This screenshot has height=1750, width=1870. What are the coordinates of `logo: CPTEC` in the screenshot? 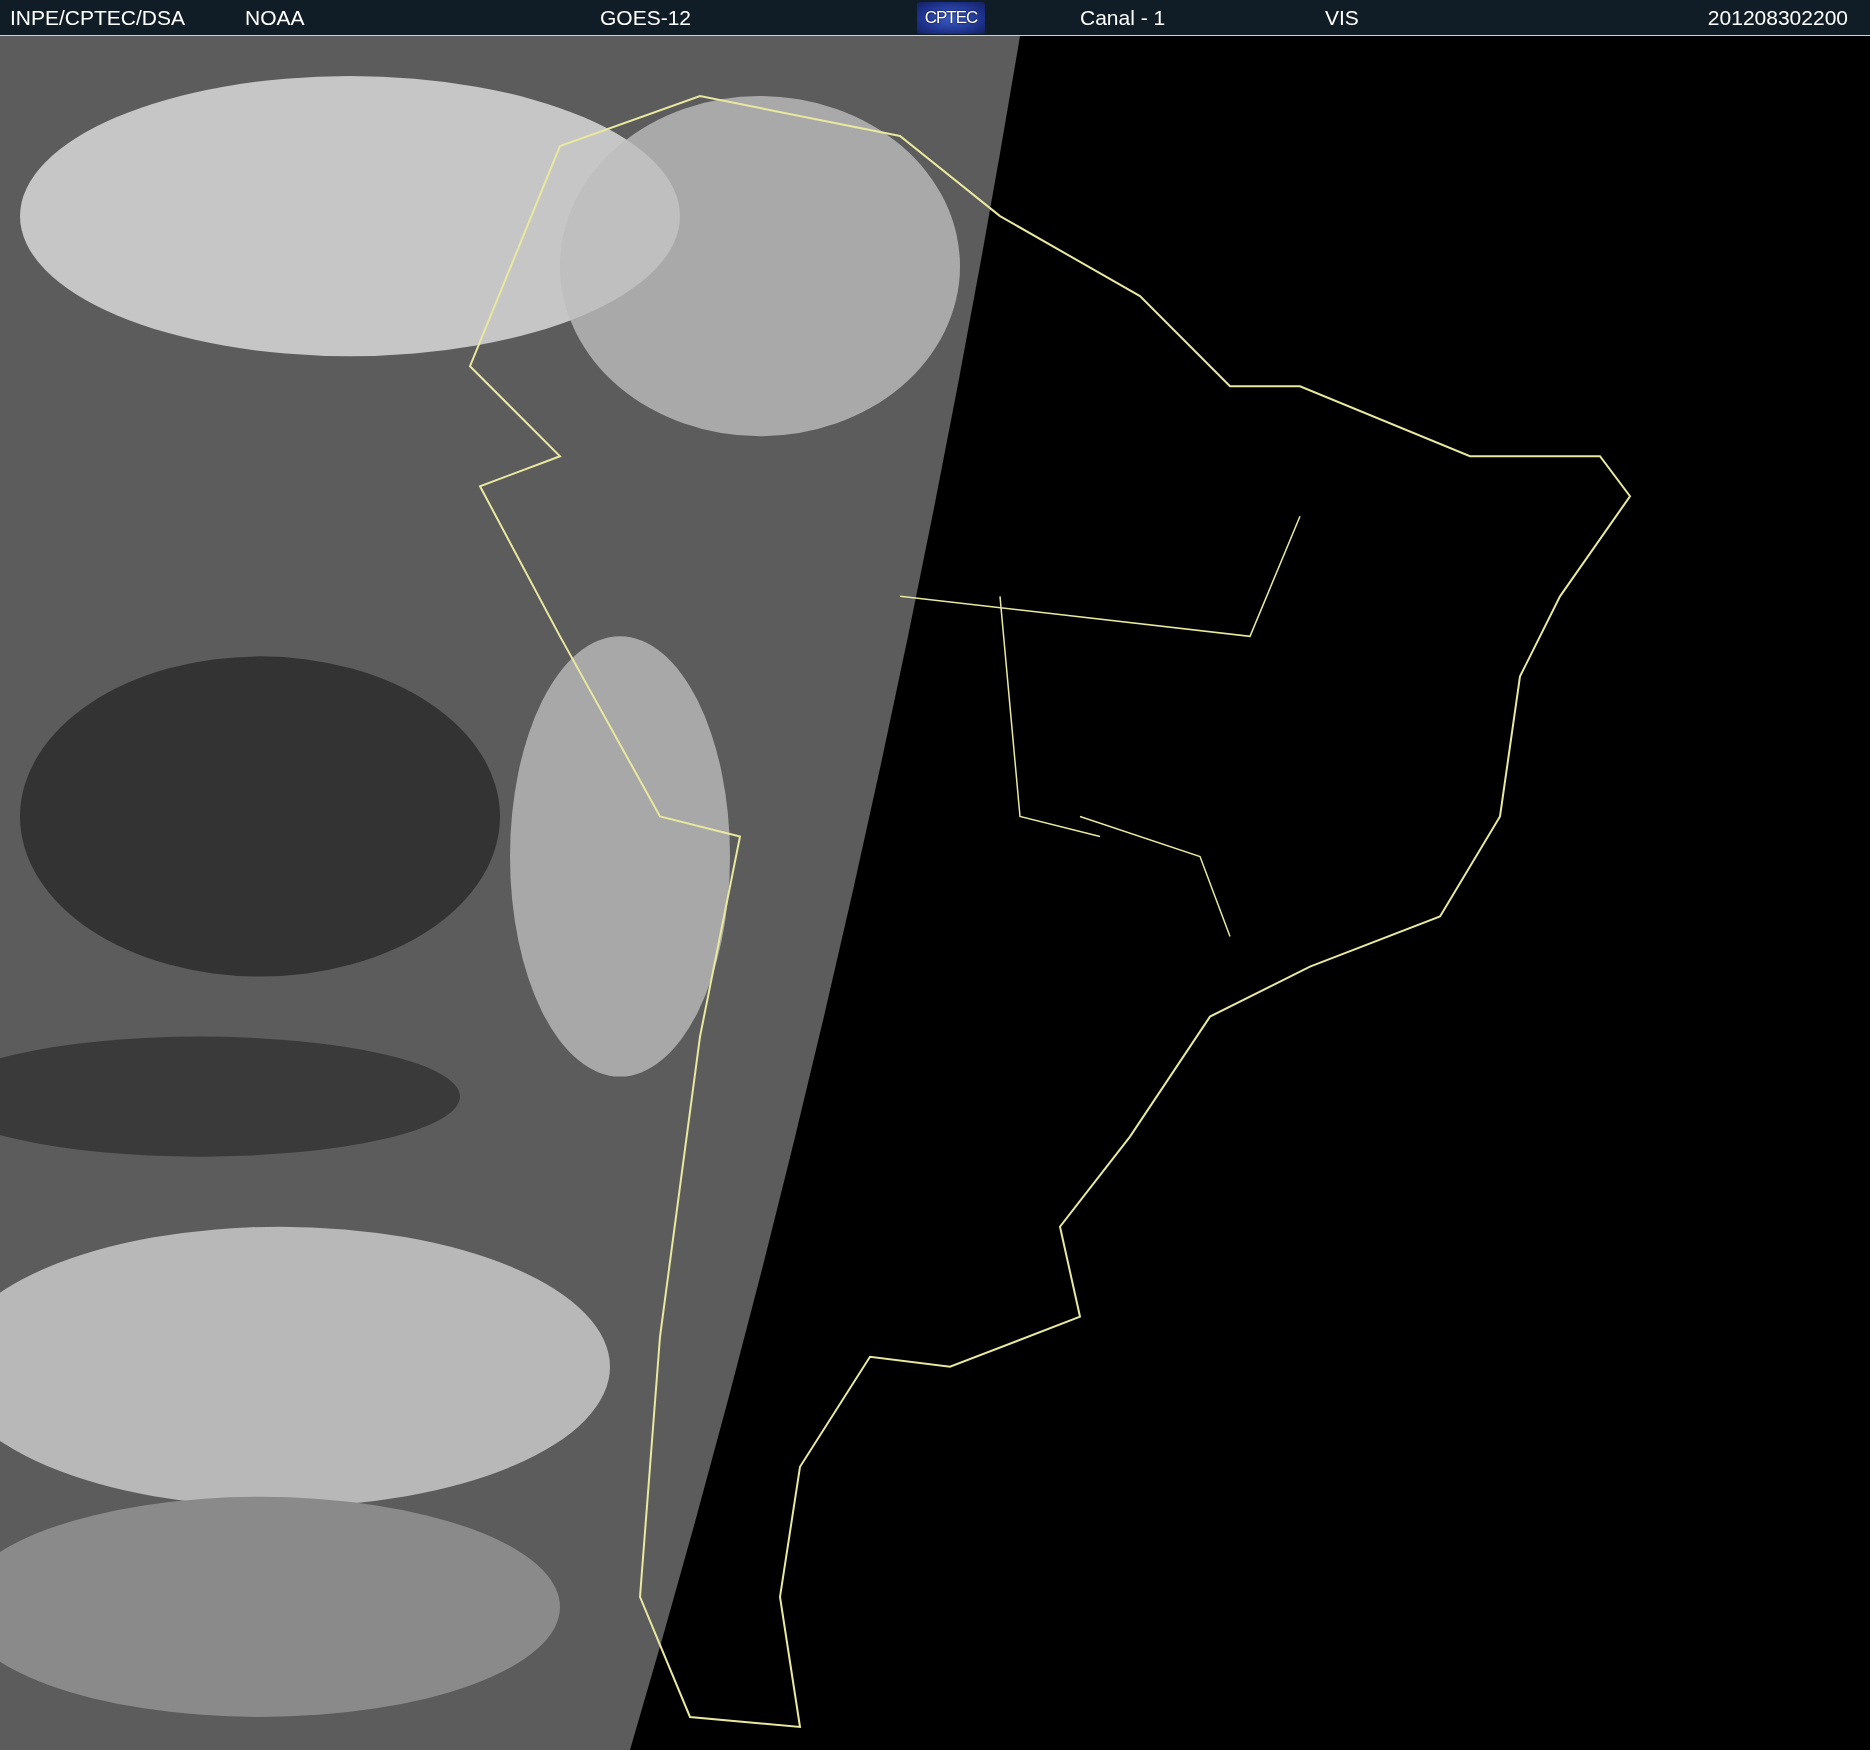 It's located at (951, 17).